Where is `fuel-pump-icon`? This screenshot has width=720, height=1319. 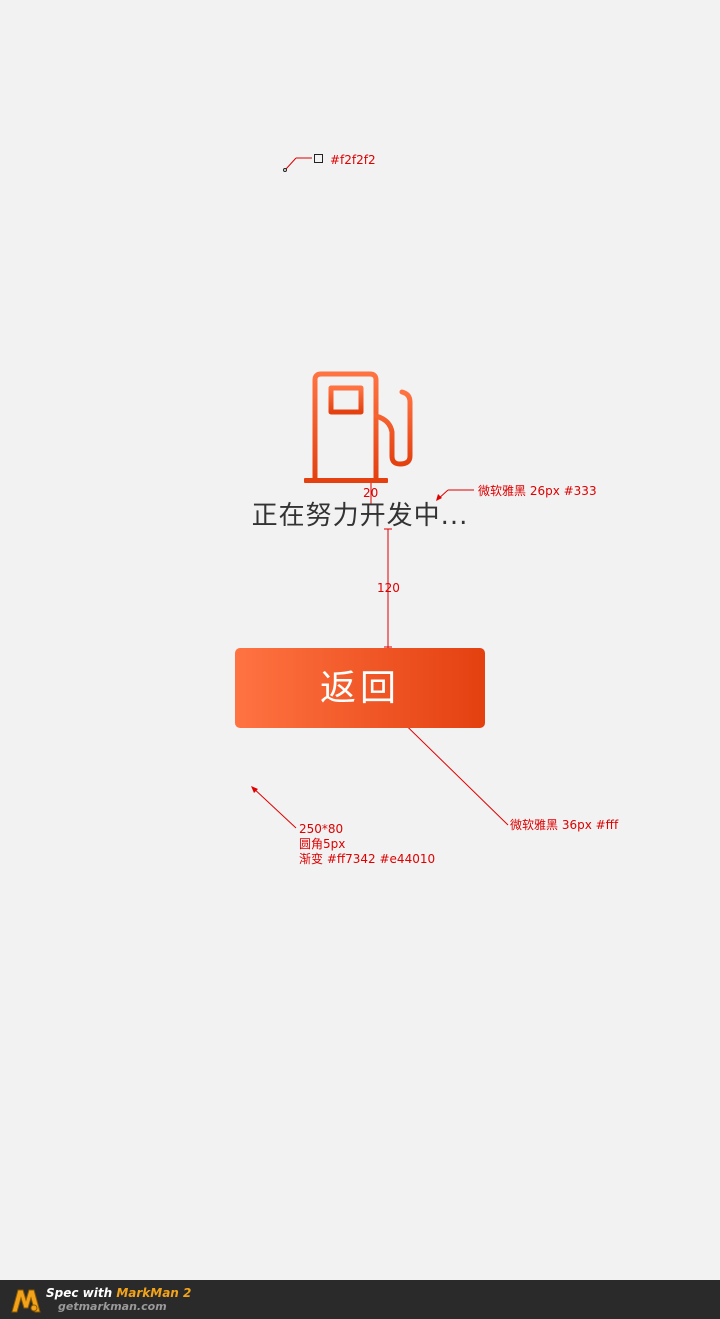 fuel-pump-icon is located at coordinates (360, 427).